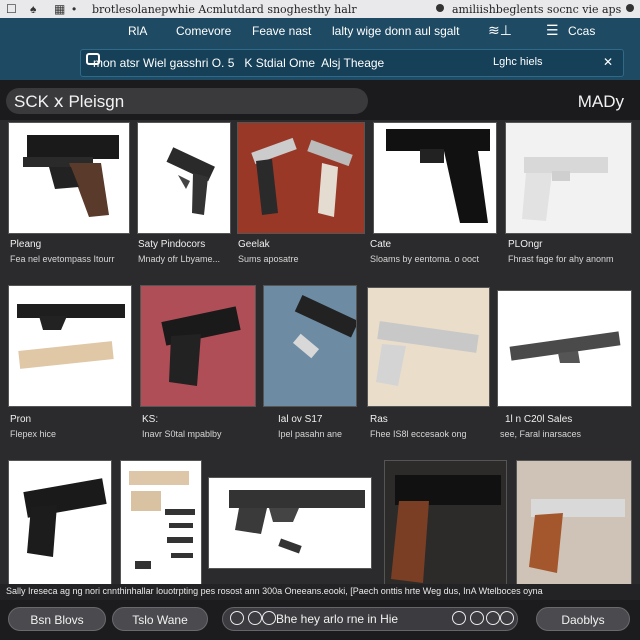 Image resolution: width=640 pixels, height=640 pixels. What do you see at coordinates (581, 31) in the screenshot?
I see `nav-item: Ccas` at bounding box center [581, 31].